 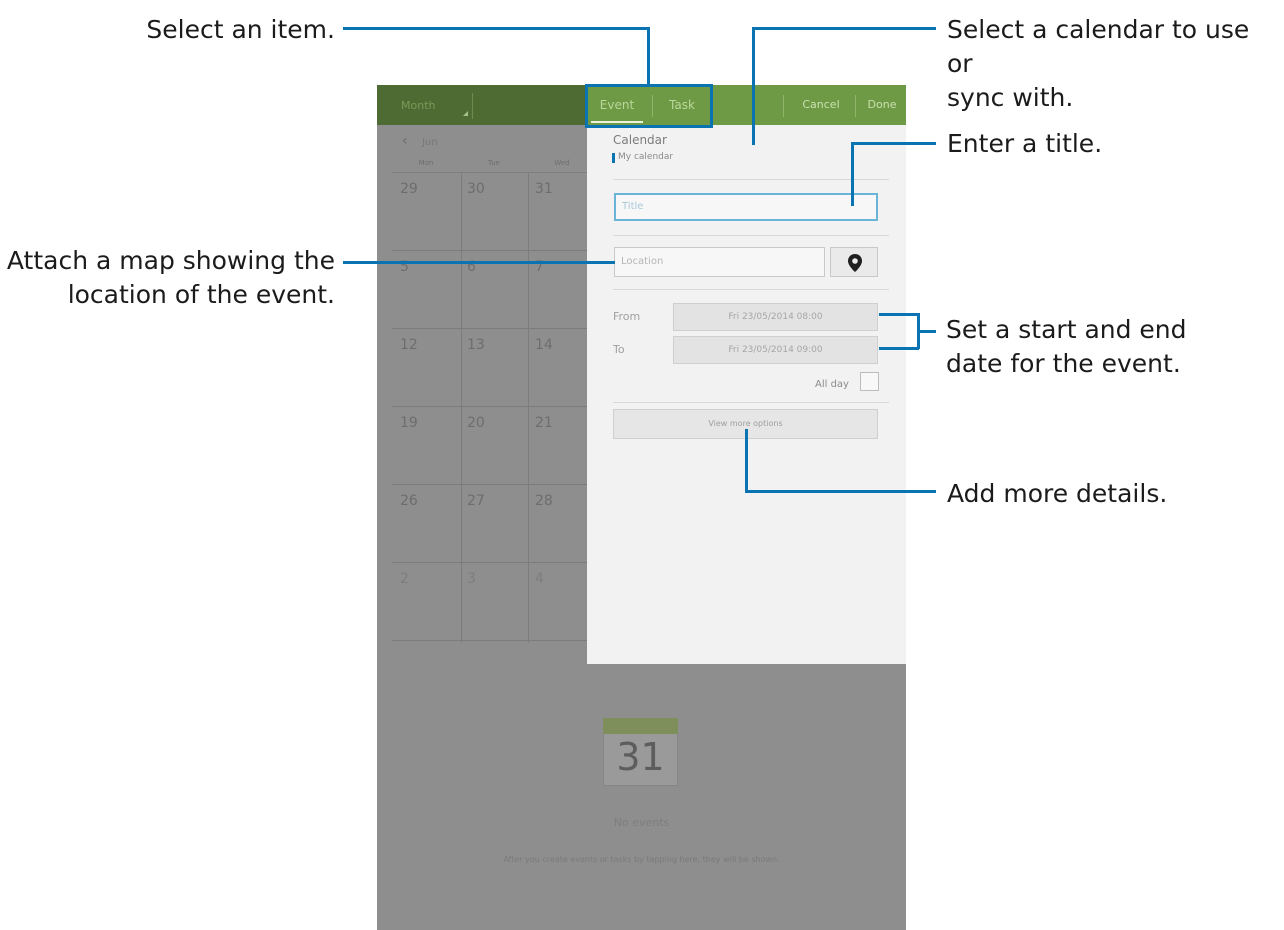 I want to click on callout-set-date-line1: Set a start and end, so click(x=1066, y=329).